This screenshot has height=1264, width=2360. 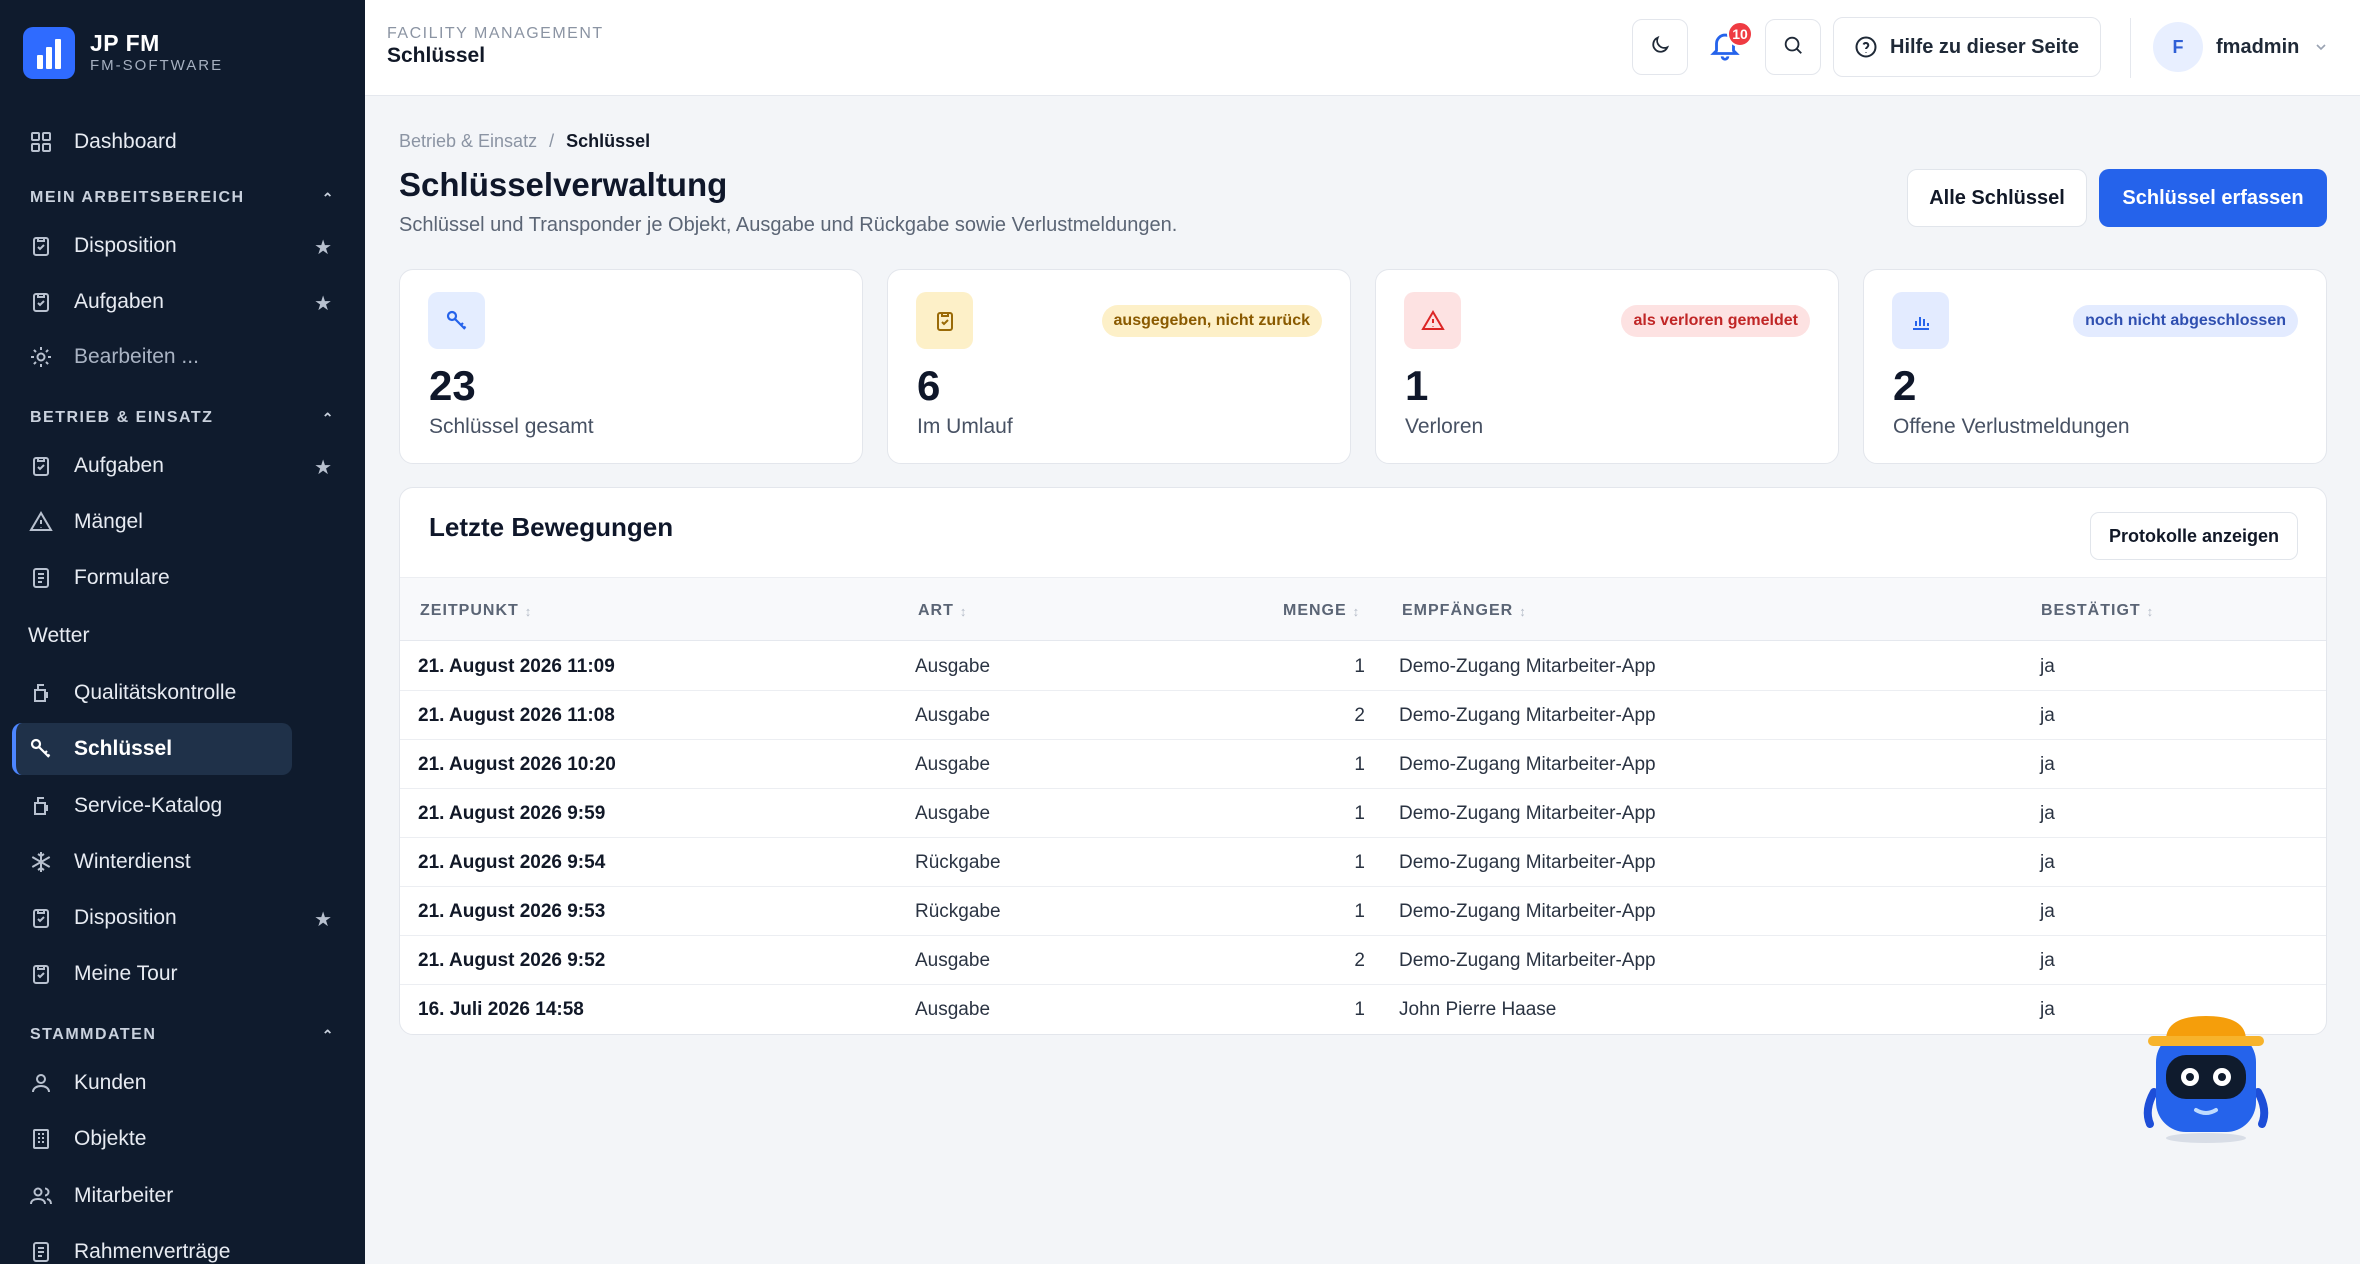 I want to click on sidebar-item-dashboard: Dashboard, so click(x=152, y=142).